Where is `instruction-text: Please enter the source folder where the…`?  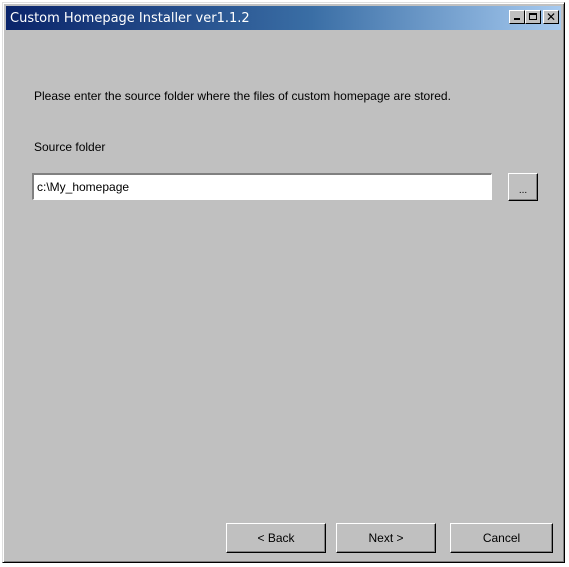
instruction-text: Please enter the source folder where the… is located at coordinates (242, 96).